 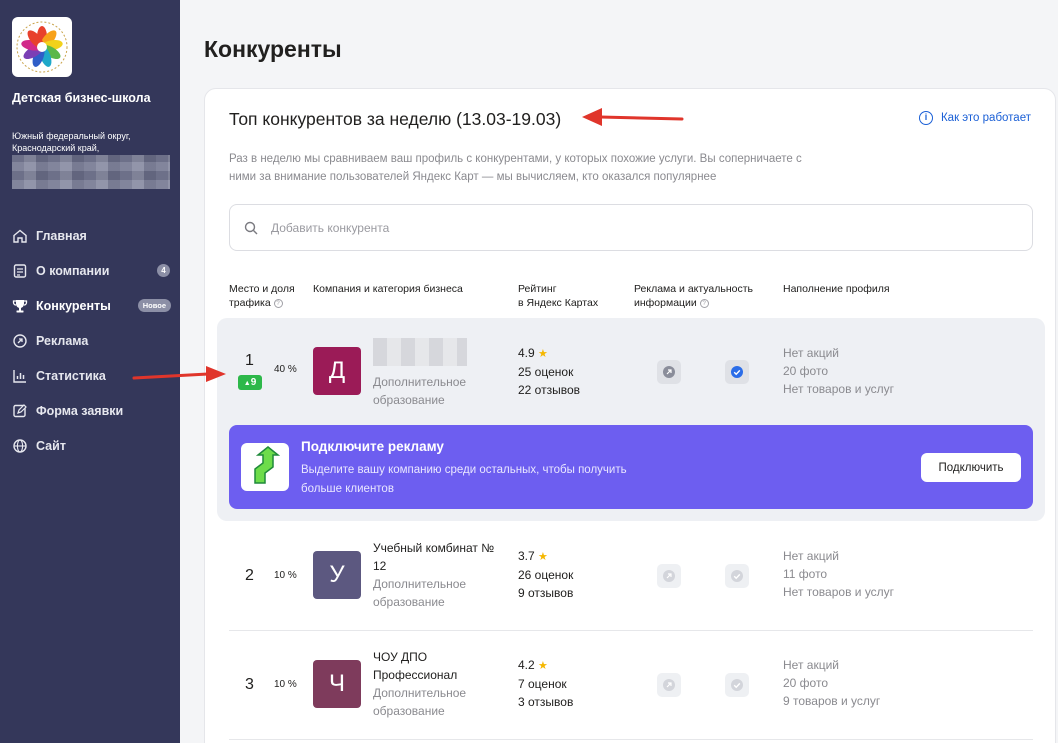 What do you see at coordinates (395, 119) in the screenshot?
I see `card-title: Топ конкурентов за неделю (13.03-19.03)` at bounding box center [395, 119].